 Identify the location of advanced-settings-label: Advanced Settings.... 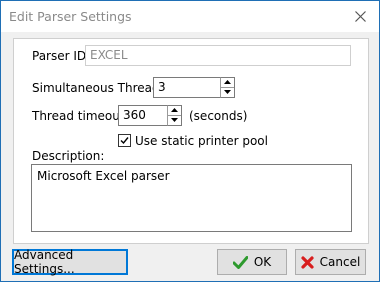
(44, 262).